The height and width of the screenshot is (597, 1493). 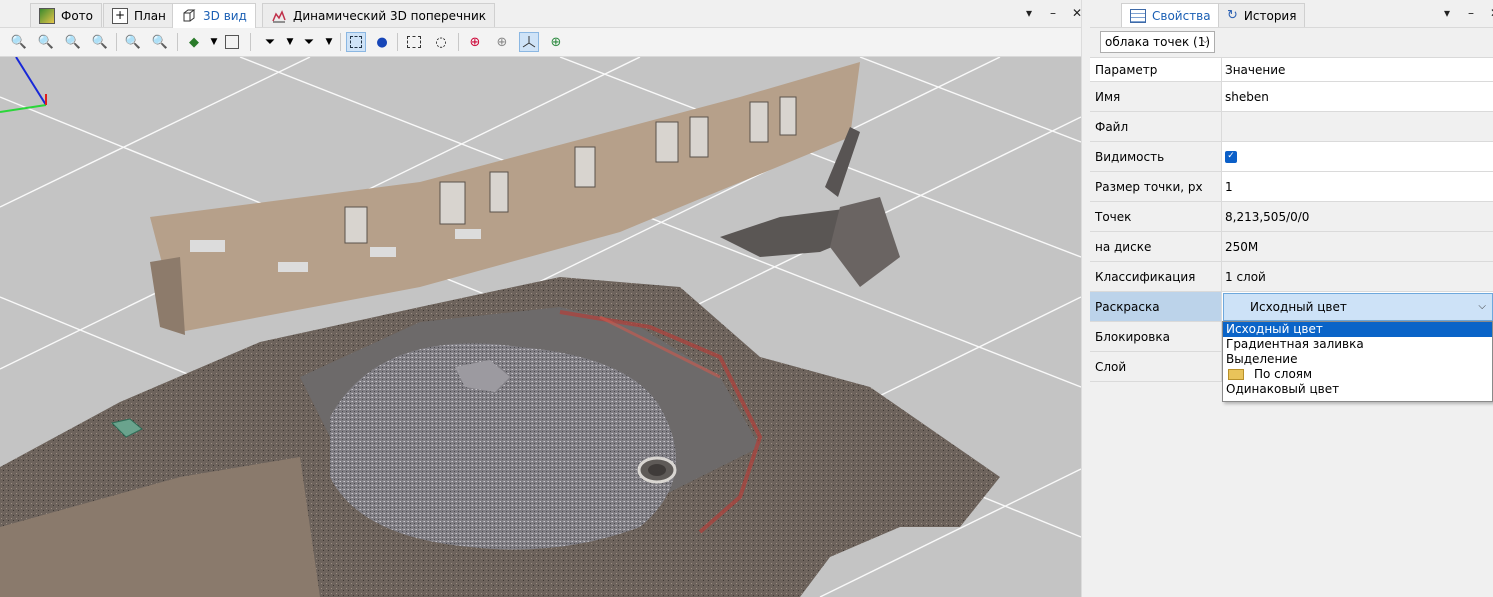 I want to click on tab-dynamic-cross-section: Динамический 3D поперечник, so click(x=379, y=15).